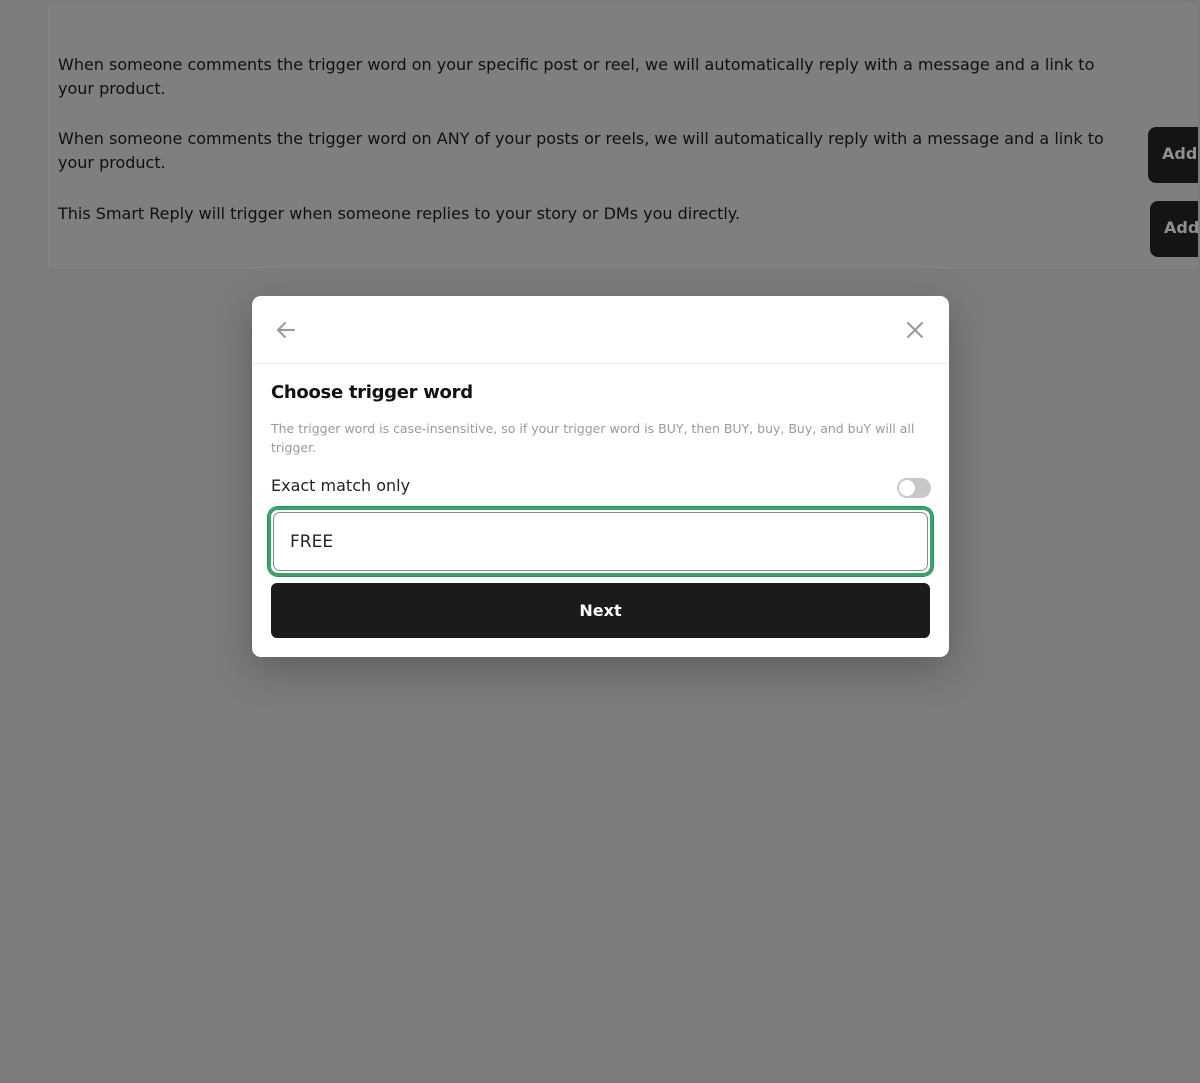 The width and height of the screenshot is (1200, 1083). What do you see at coordinates (1173, 155) in the screenshot?
I see `add-any-post-reply-button: Add r` at bounding box center [1173, 155].